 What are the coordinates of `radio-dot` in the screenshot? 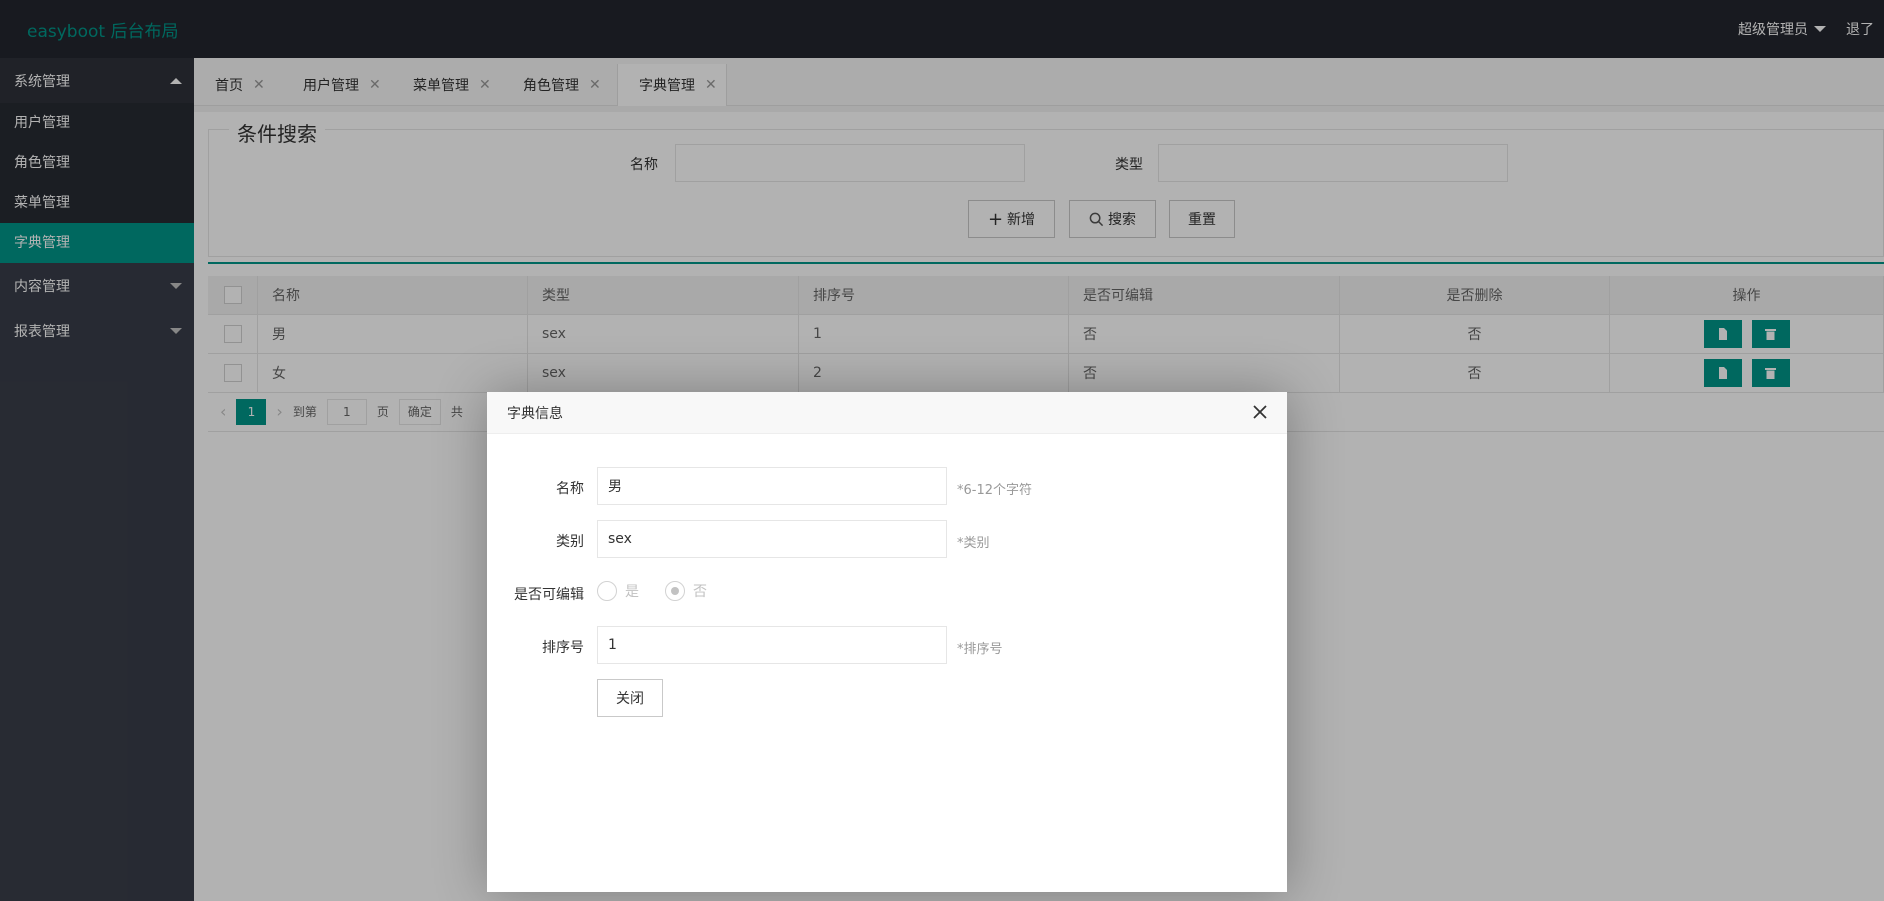 It's located at (675, 591).